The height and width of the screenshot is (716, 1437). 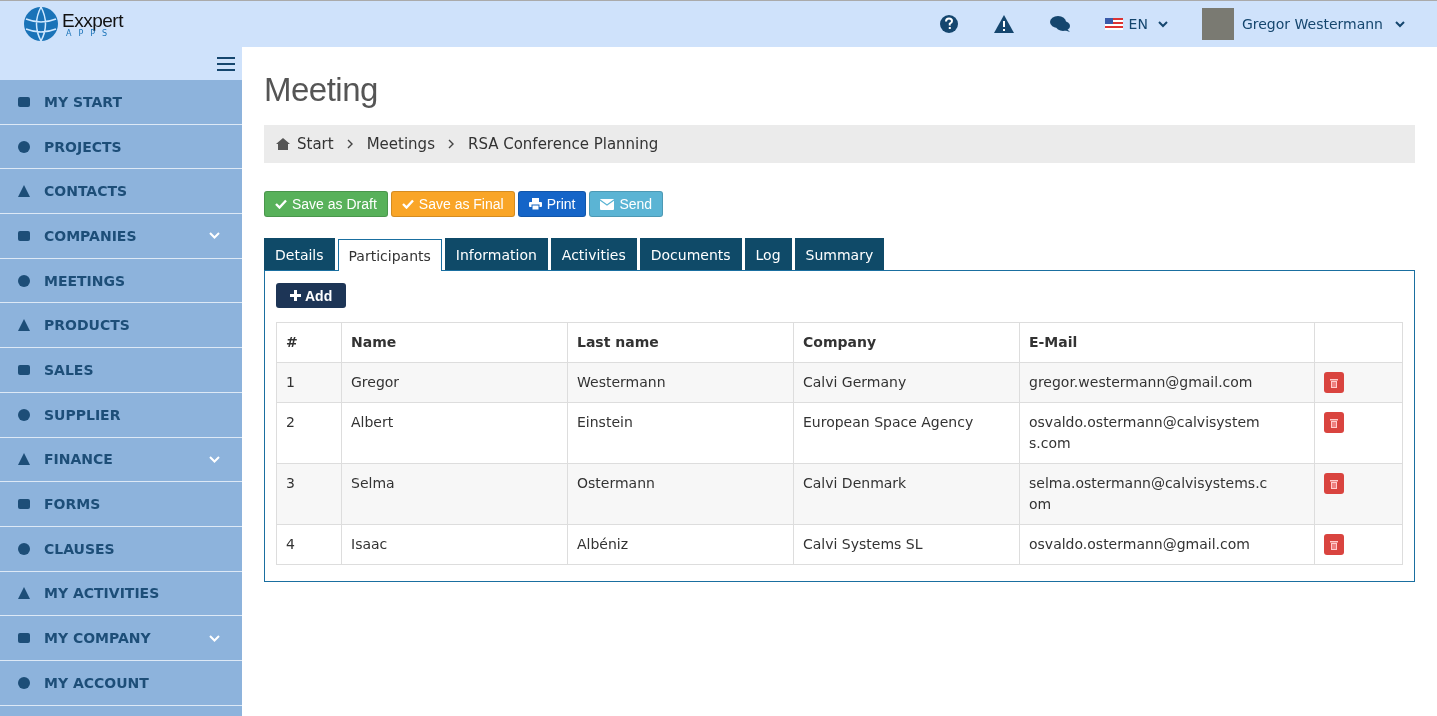 I want to click on envelope-icon, so click(x=607, y=204).